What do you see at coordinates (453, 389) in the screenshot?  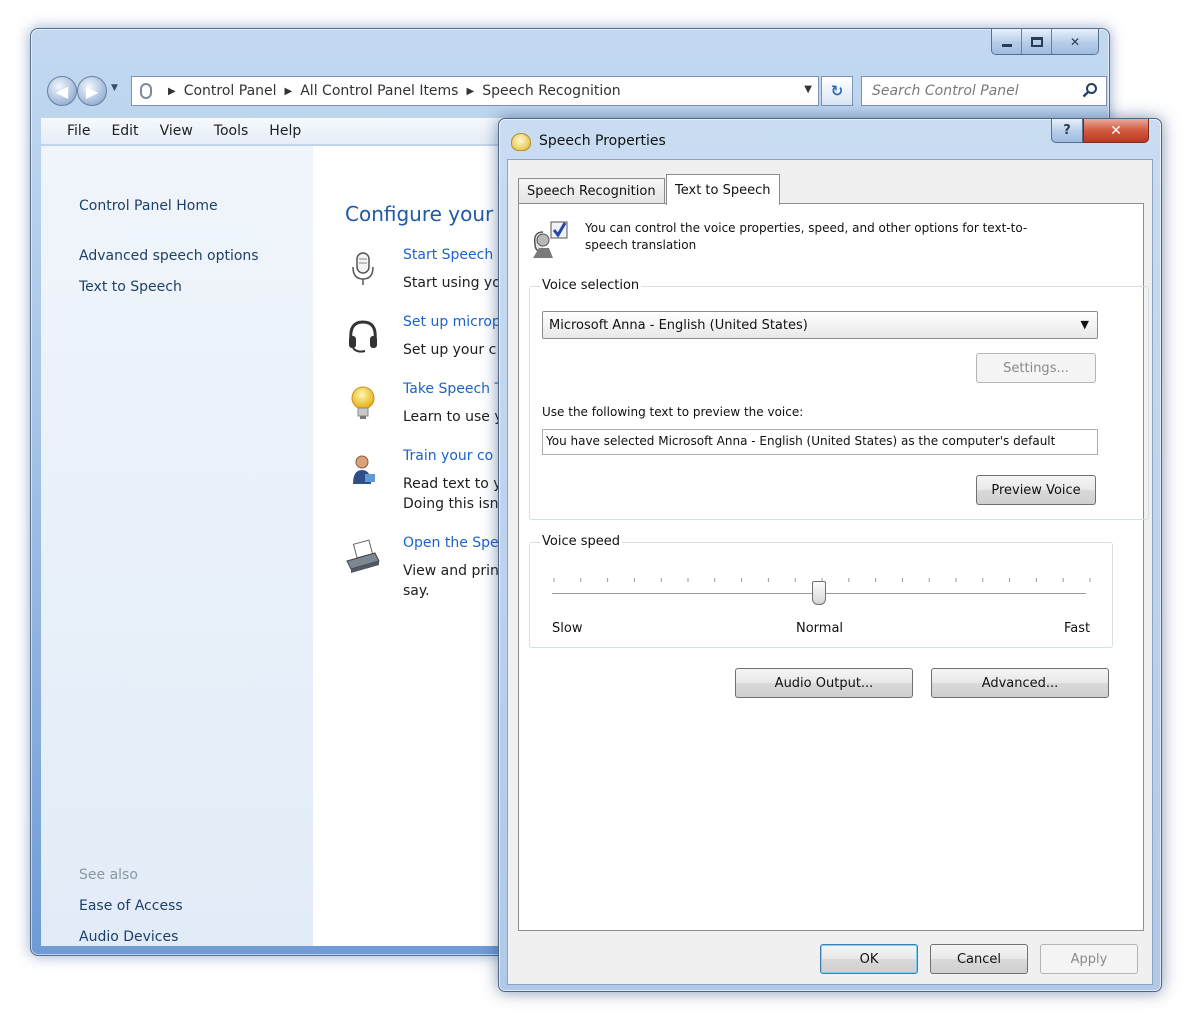 I see `take-speech-tutorial-link: Take Speech T` at bounding box center [453, 389].